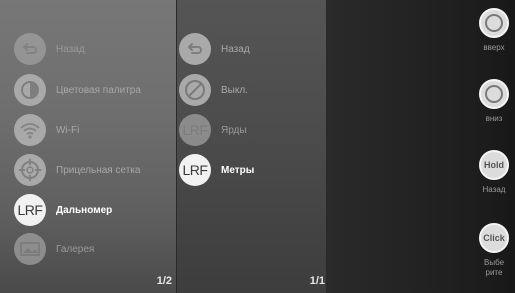  Describe the element at coordinates (216, 170) in the screenshot. I see `submenu-item-meters: LRF Метры` at that location.